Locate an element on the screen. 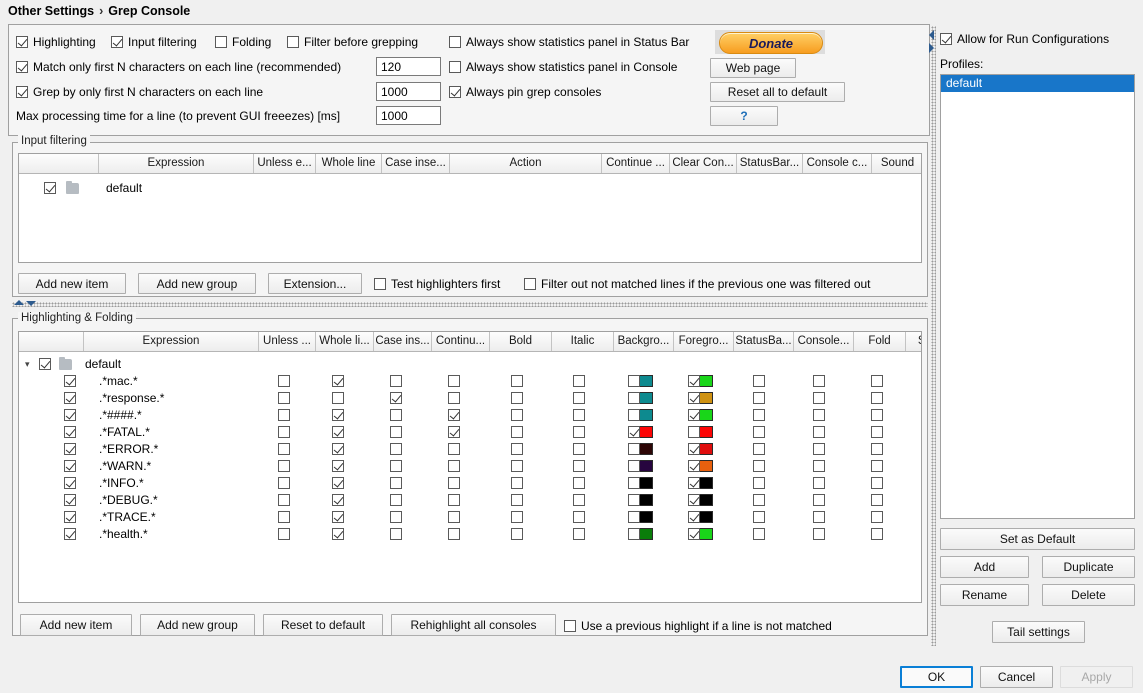 This screenshot has height=693, width=1143. checkbox-stats-console: Always show statistics panel in Console is located at coordinates (563, 67).